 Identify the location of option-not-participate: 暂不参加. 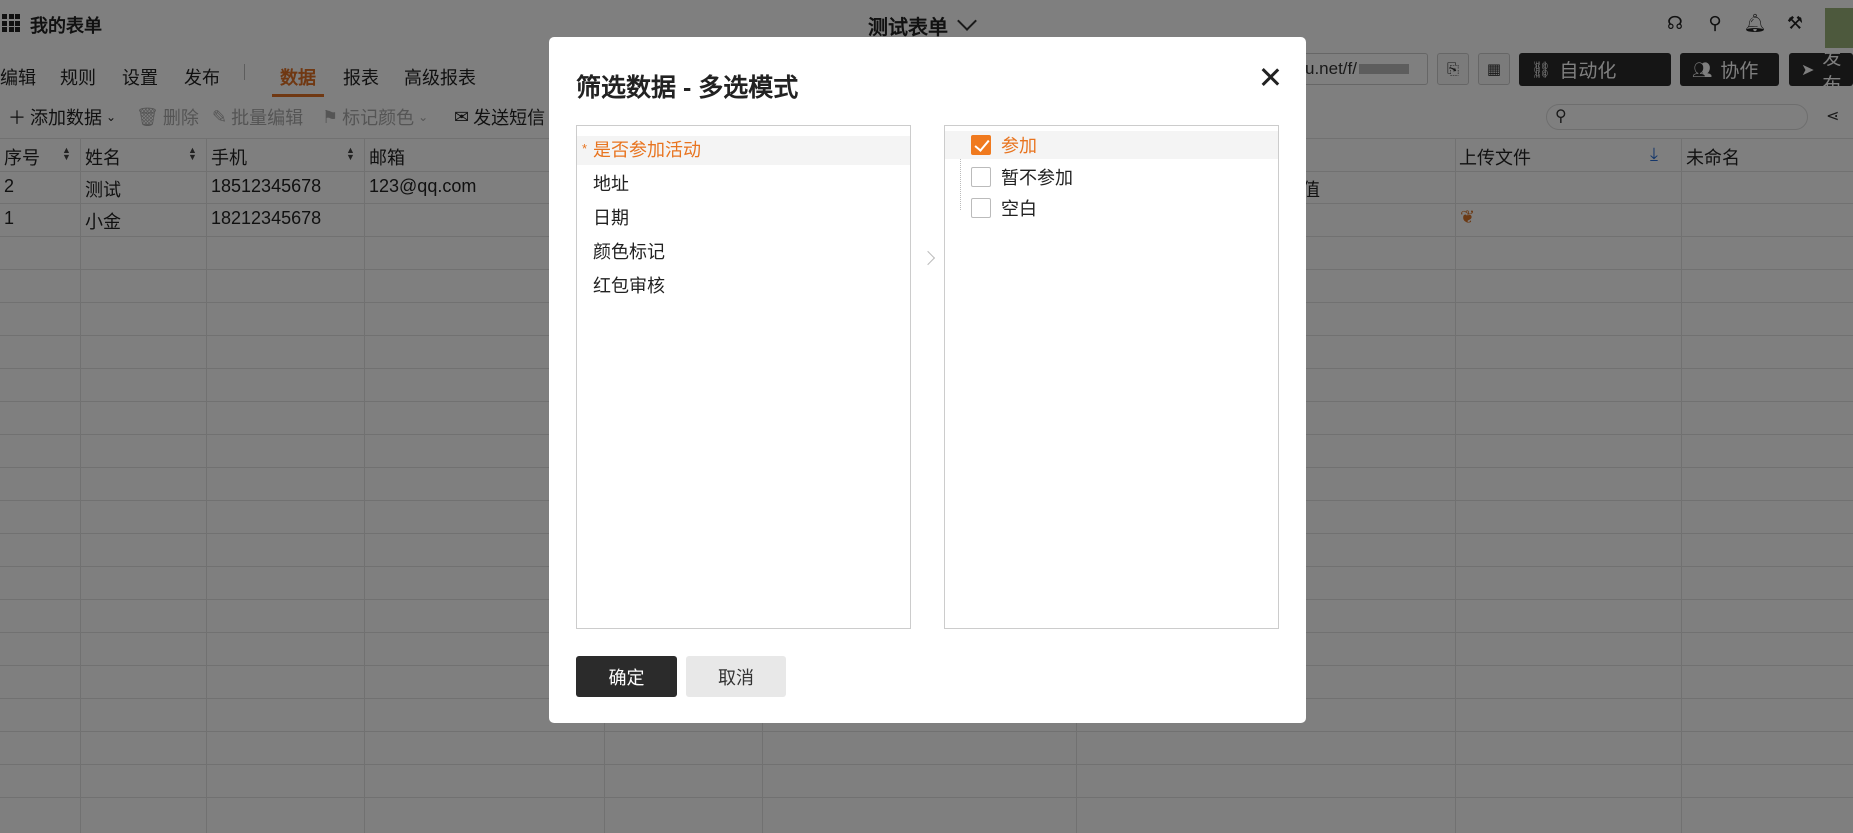
(1111, 177).